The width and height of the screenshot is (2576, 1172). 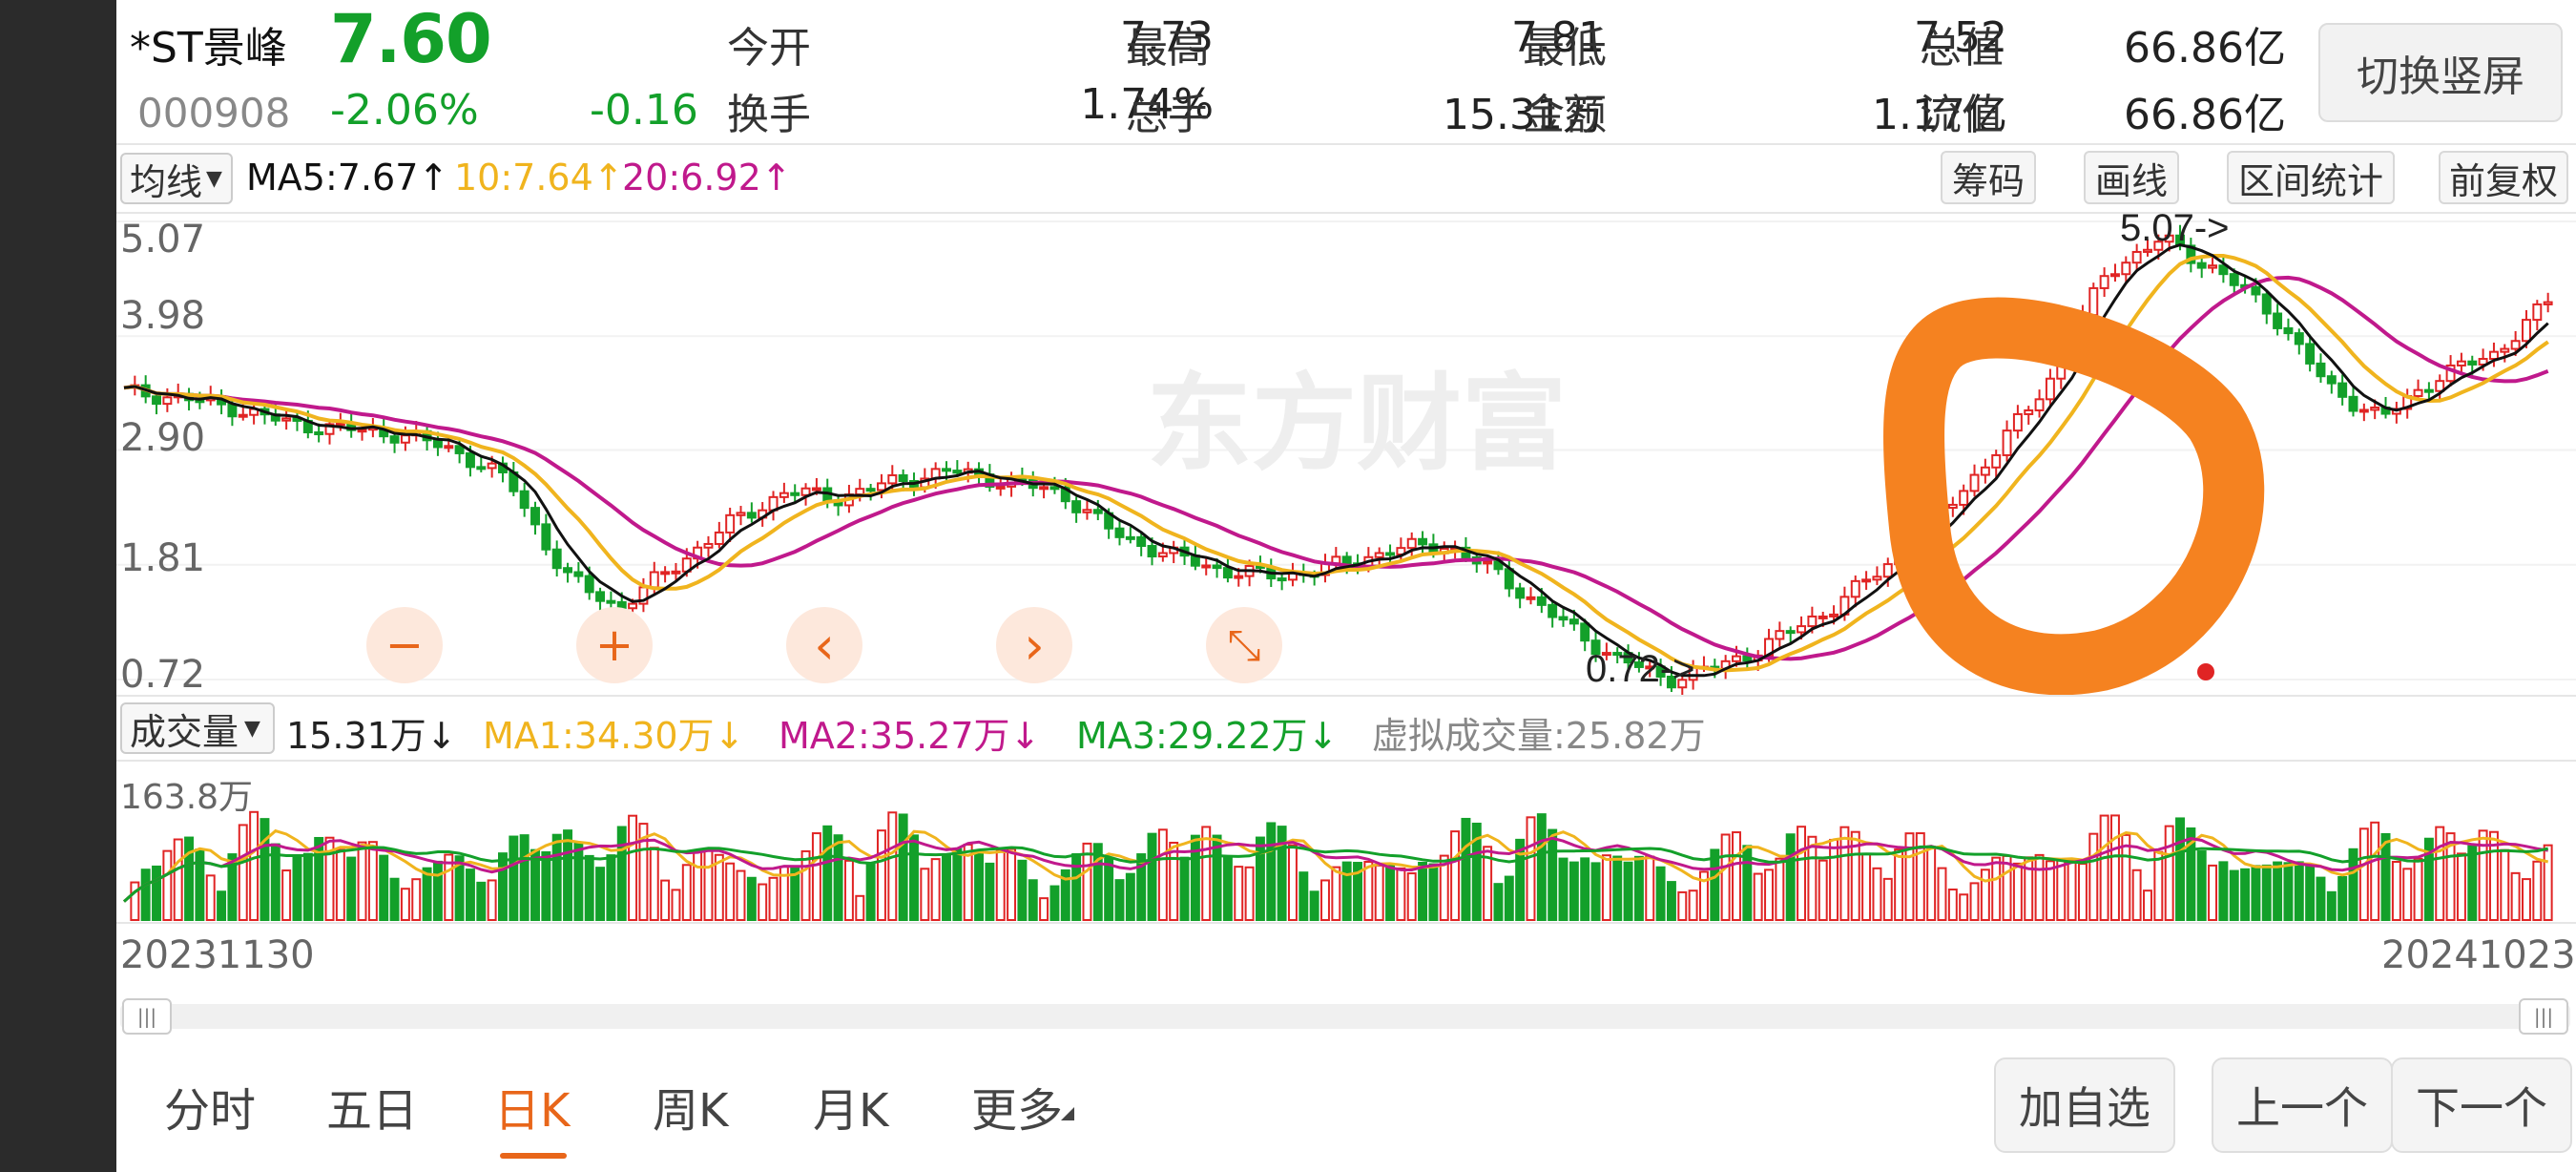 I want to click on volume-chart, so click(x=1346, y=841).